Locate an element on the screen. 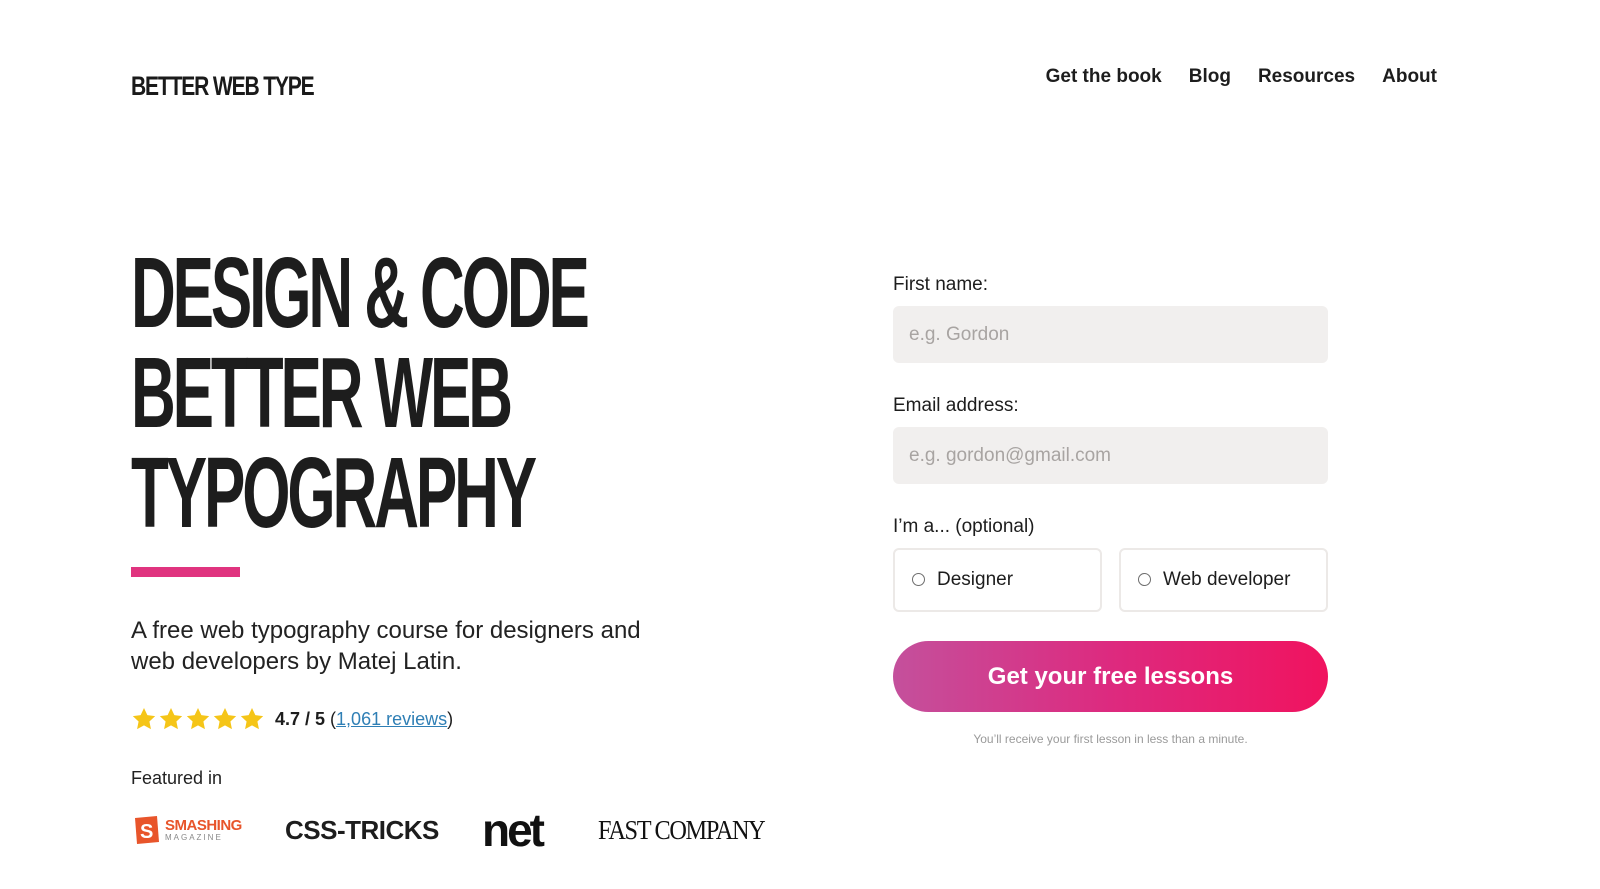 The image size is (1600, 889). nav-resources: Resources is located at coordinates (1306, 77).